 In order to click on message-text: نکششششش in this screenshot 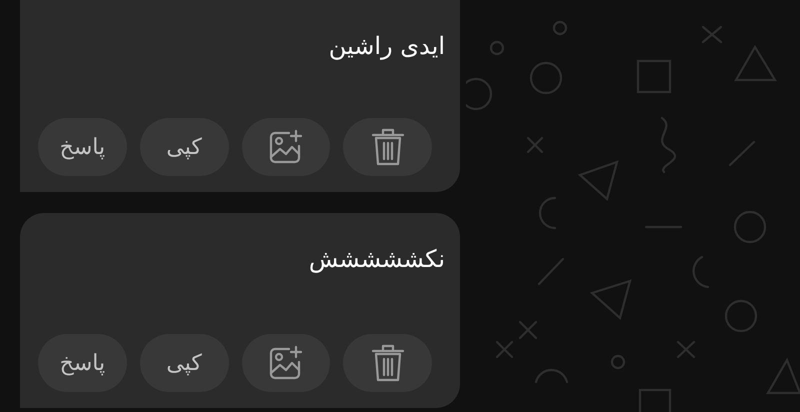, I will do `click(376, 258)`.